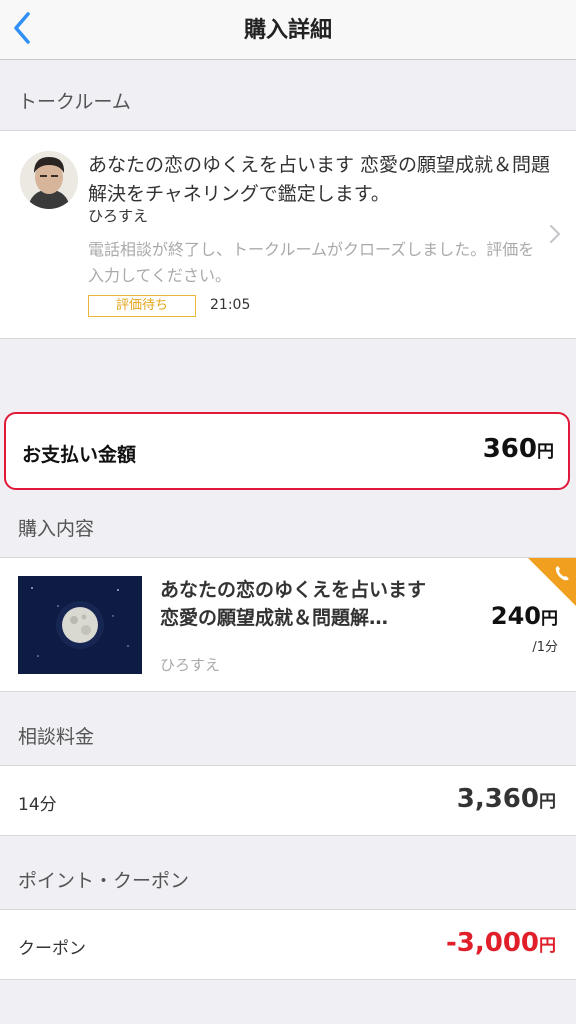  I want to click on avatar, so click(49, 180).